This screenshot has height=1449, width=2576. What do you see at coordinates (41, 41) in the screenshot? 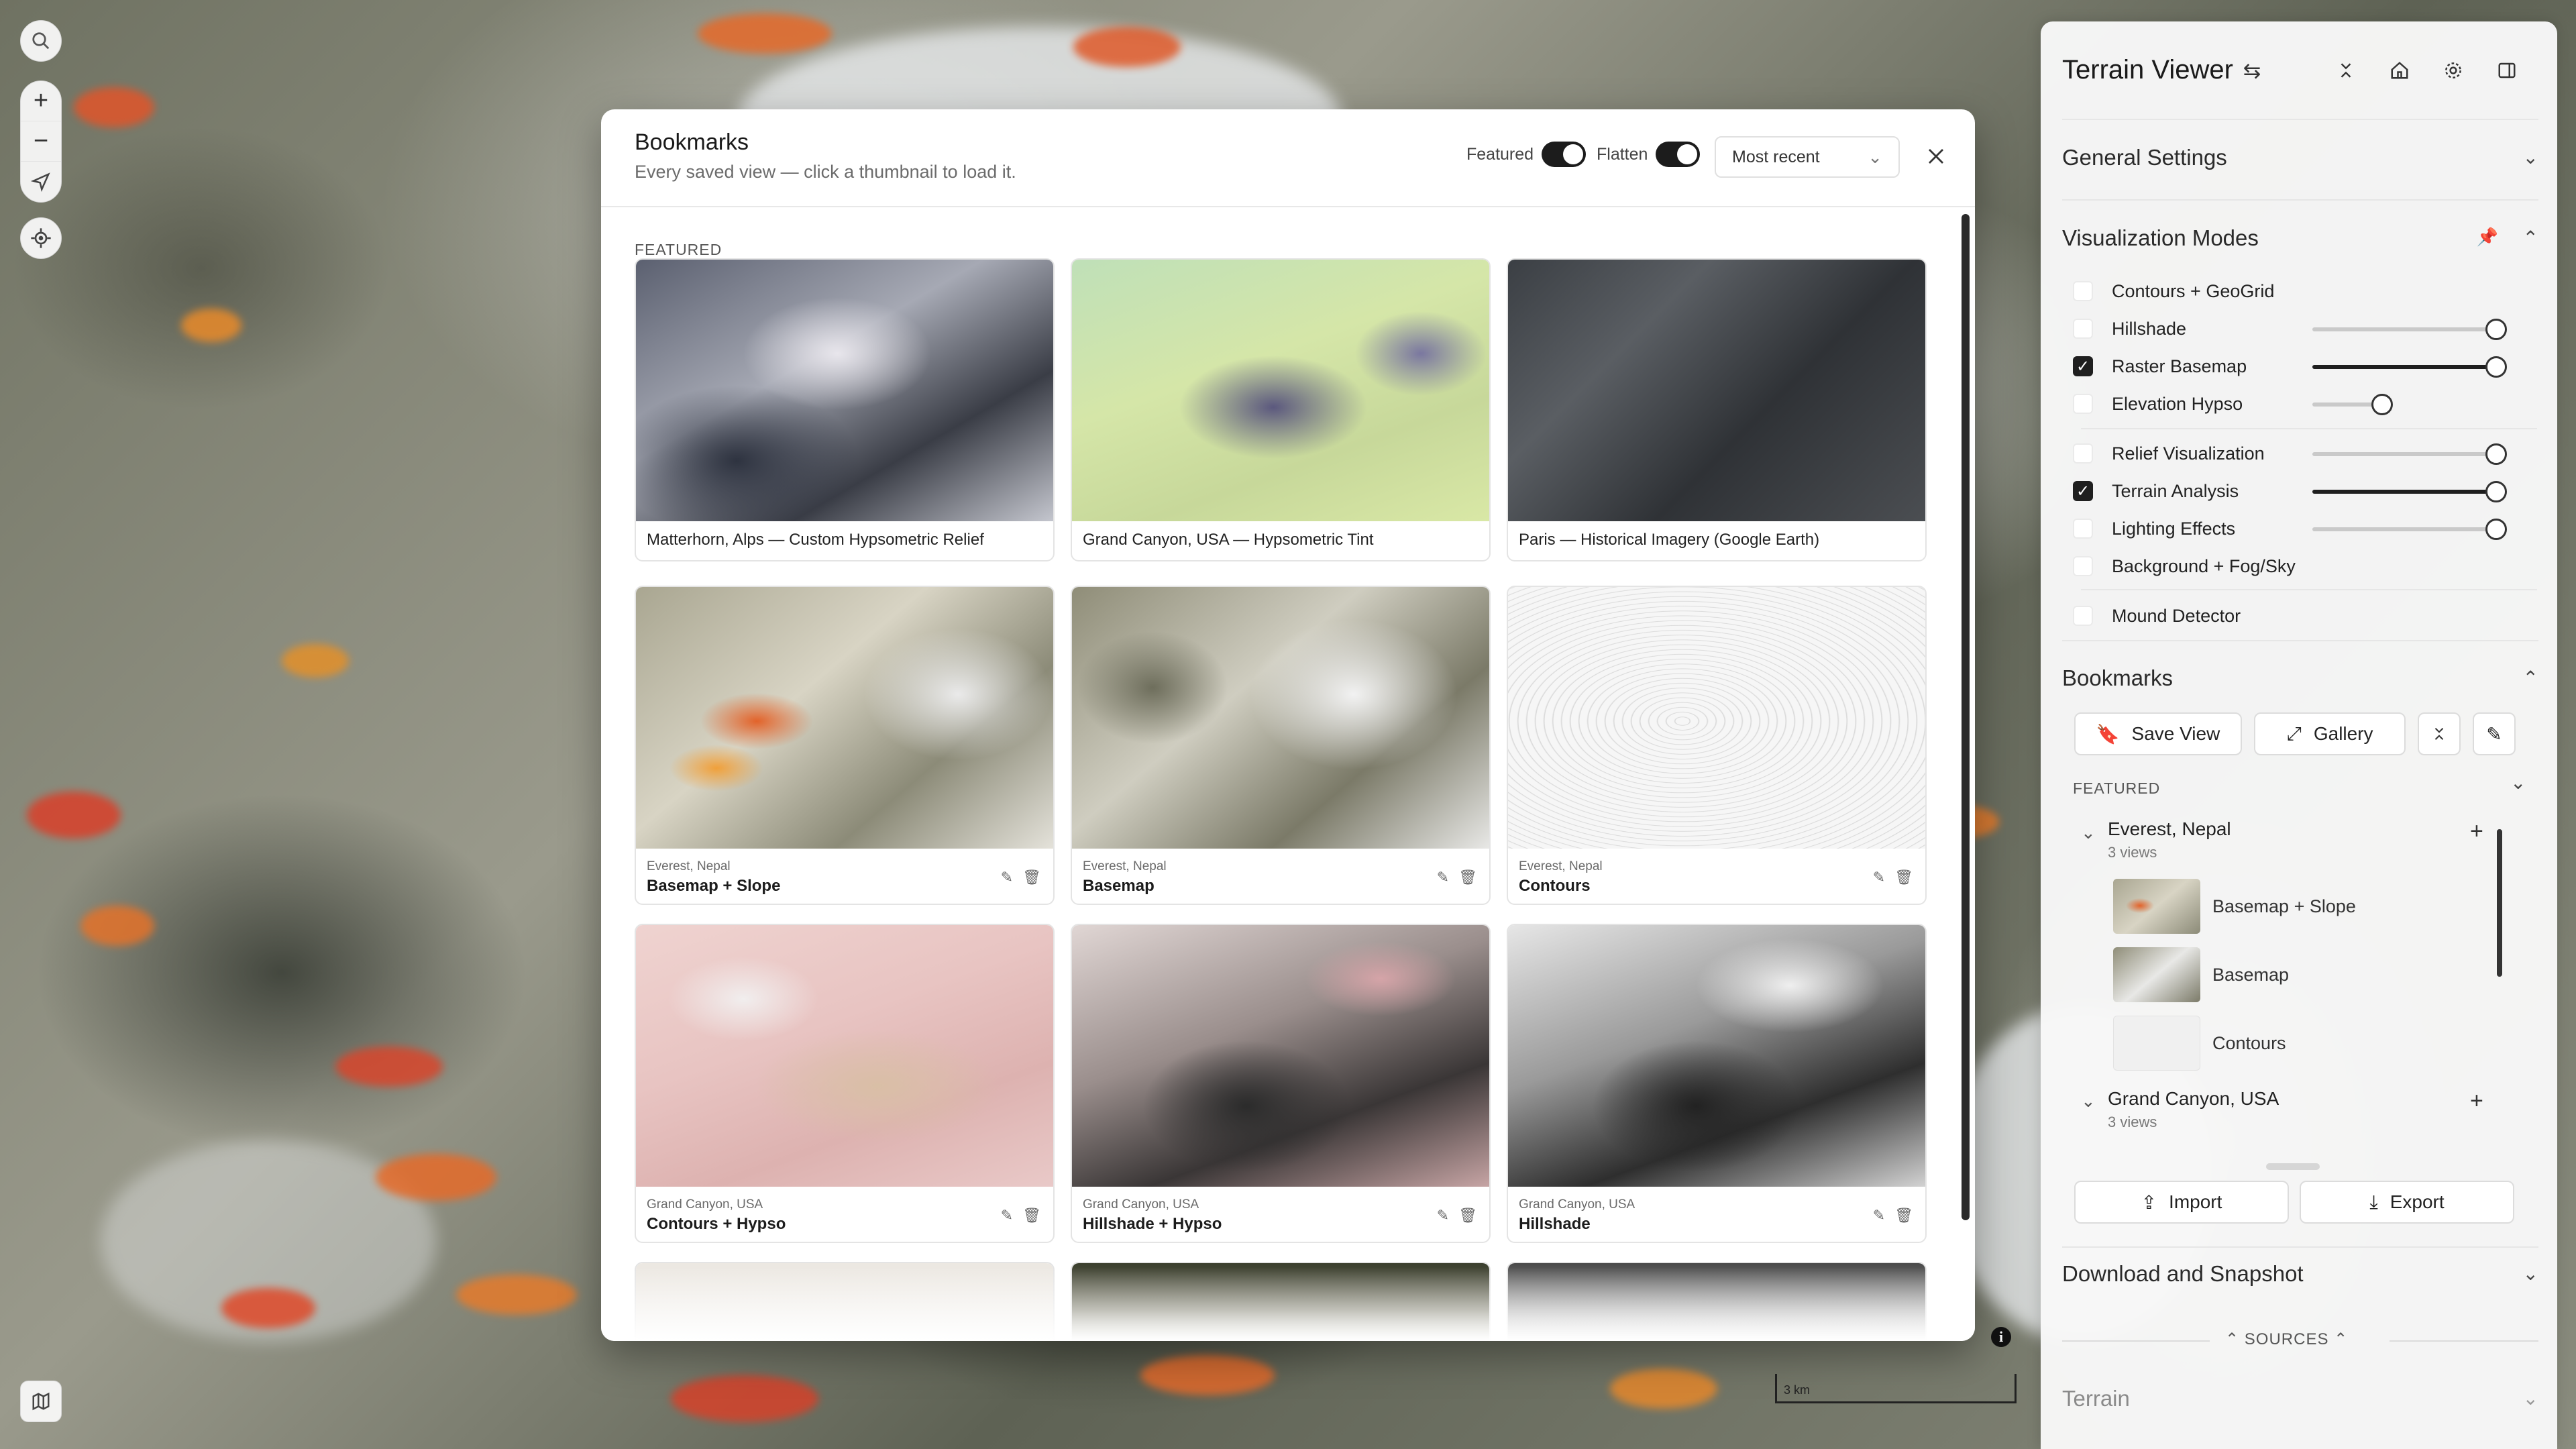
I see `map-search-button` at bounding box center [41, 41].